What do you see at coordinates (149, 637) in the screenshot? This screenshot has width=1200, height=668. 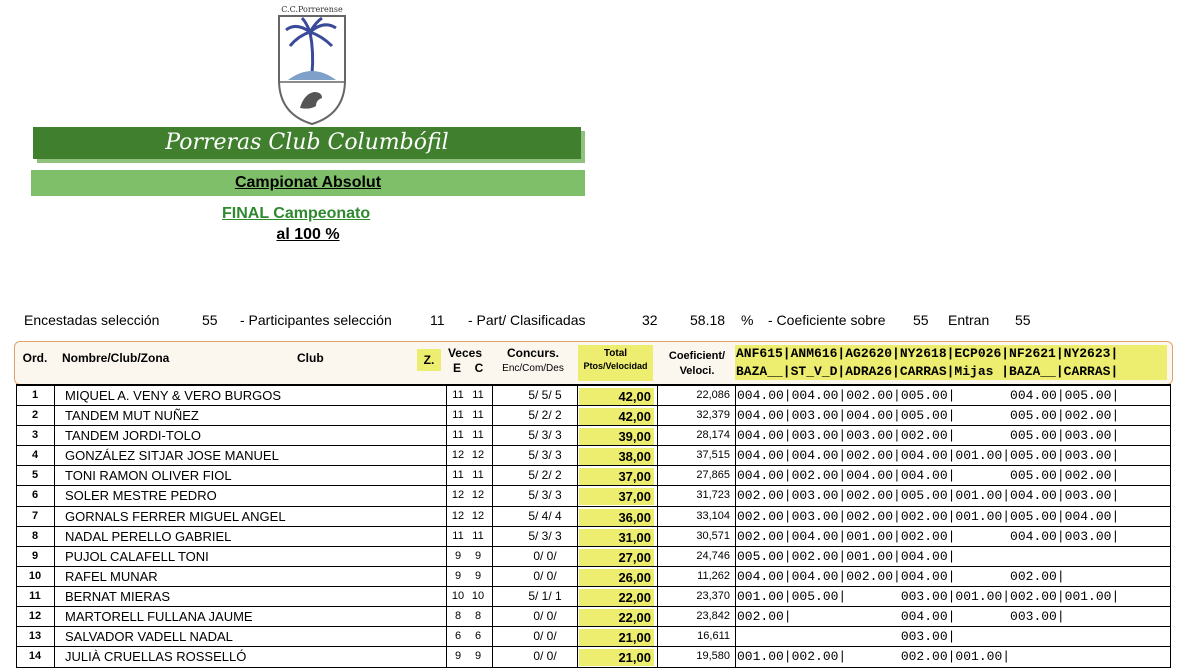 I see `row-name: SALVADOR VADELL NADAL` at bounding box center [149, 637].